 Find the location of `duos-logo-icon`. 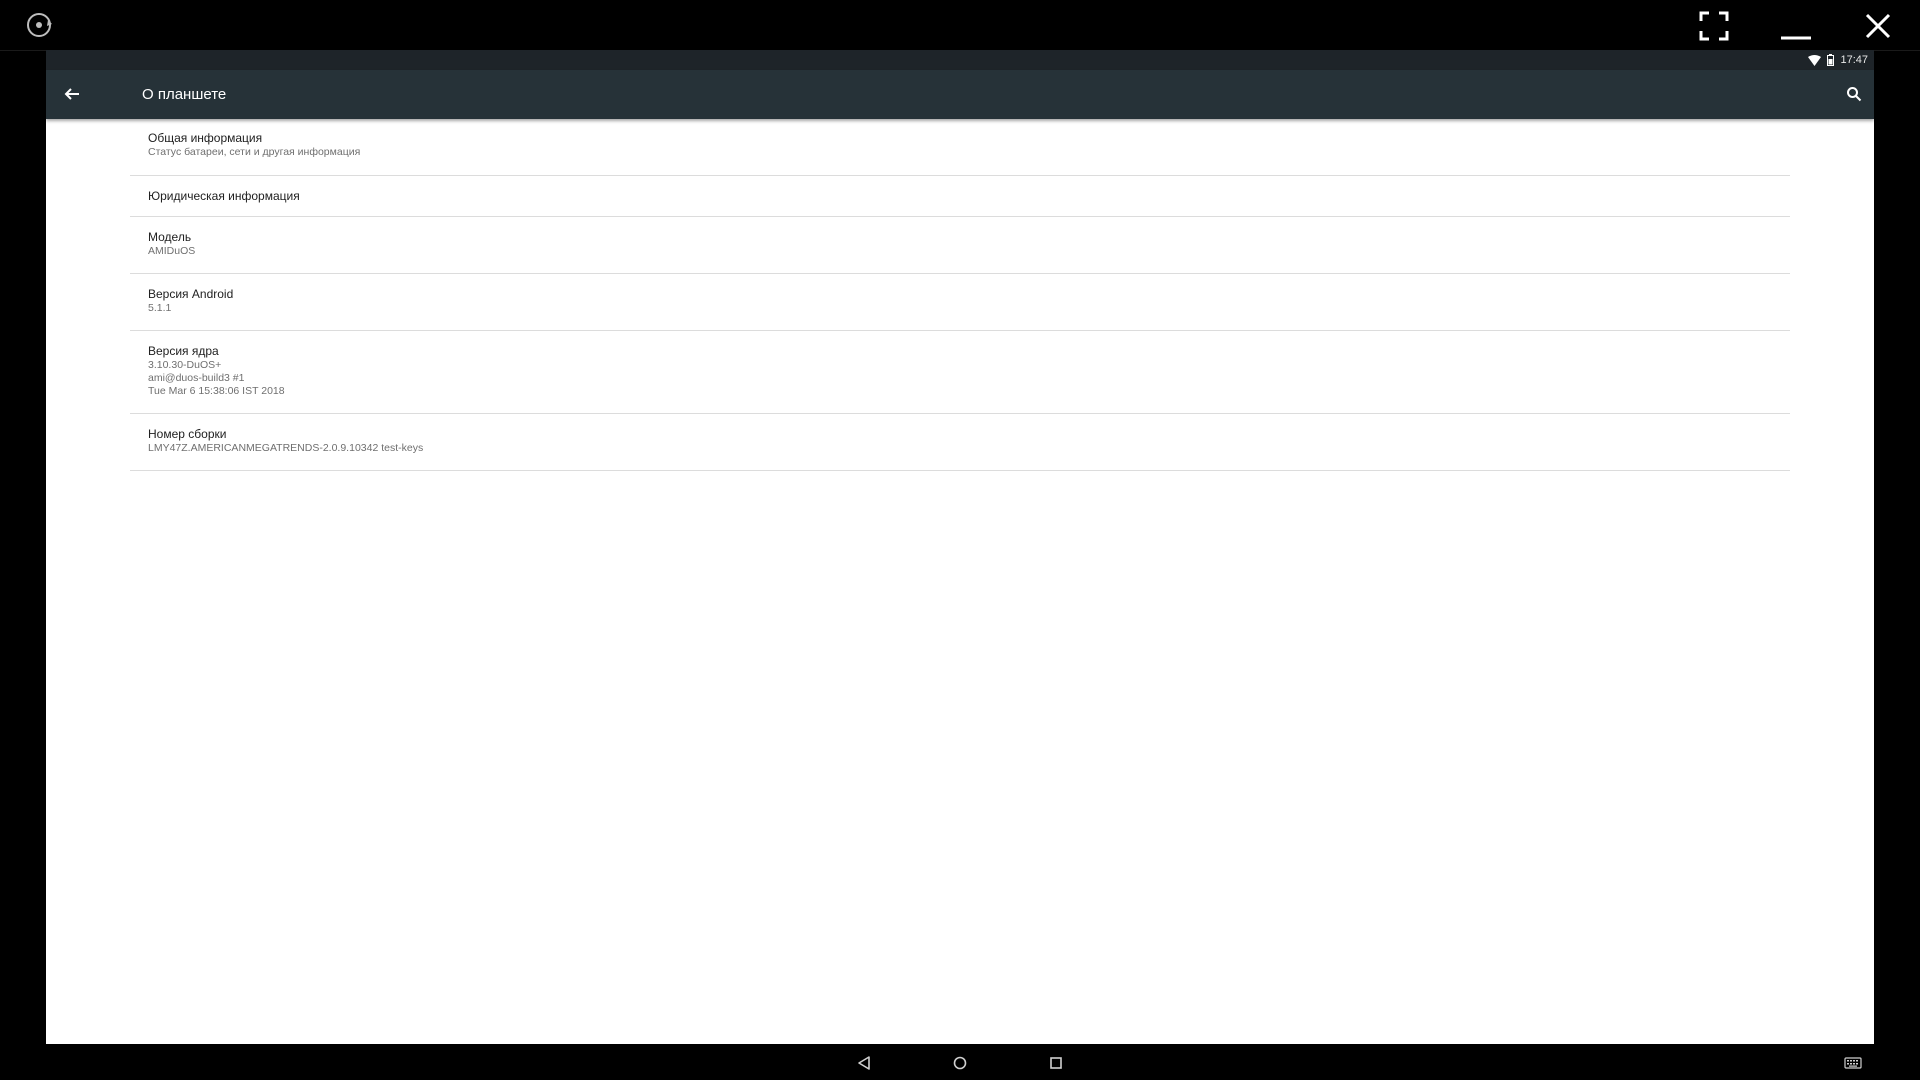

duos-logo-icon is located at coordinates (39, 25).